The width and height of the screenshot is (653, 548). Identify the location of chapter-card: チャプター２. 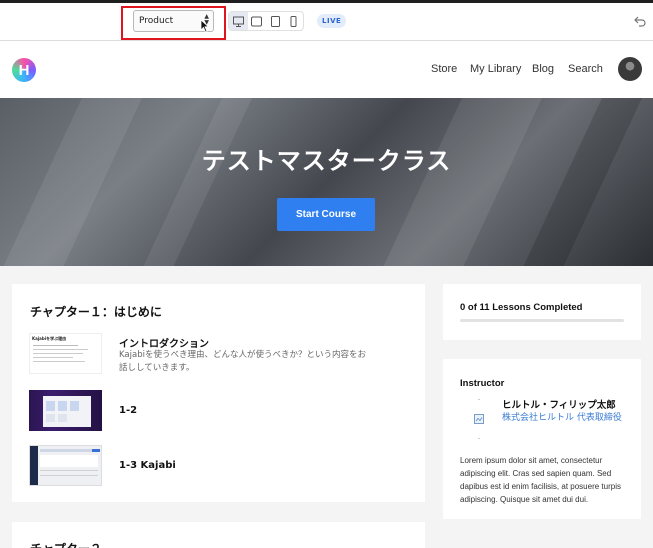
(218, 535).